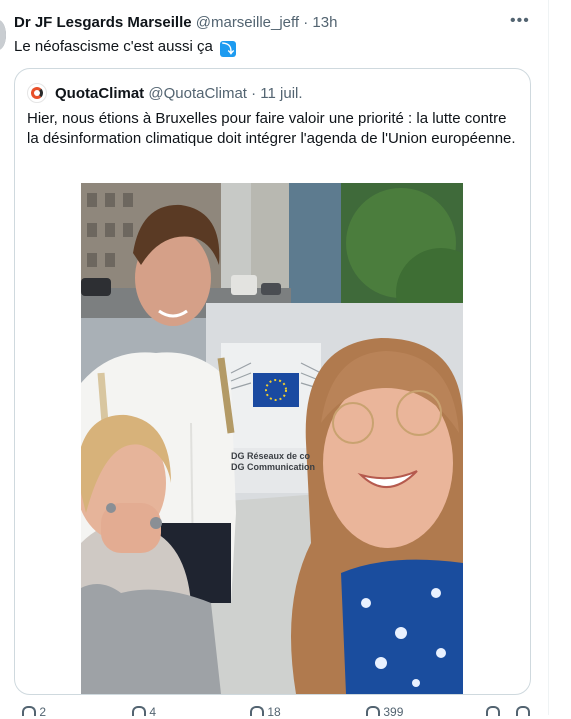 Image resolution: width=571 pixels, height=719 pixels. I want to click on retweet-button: 4, so click(144, 712).